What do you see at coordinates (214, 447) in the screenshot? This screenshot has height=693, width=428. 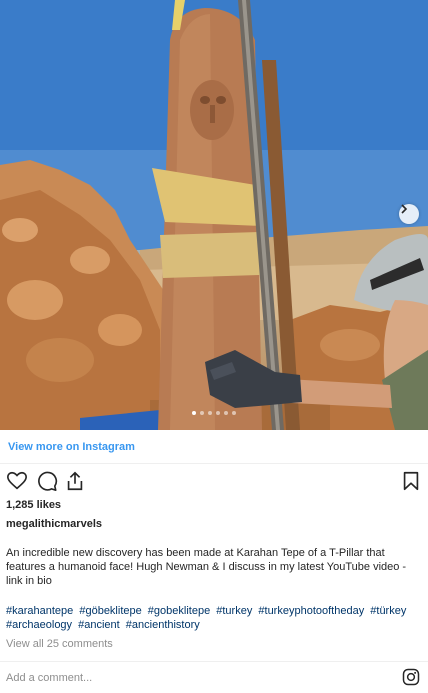 I see `view-more-bar: View more on Instagram` at bounding box center [214, 447].